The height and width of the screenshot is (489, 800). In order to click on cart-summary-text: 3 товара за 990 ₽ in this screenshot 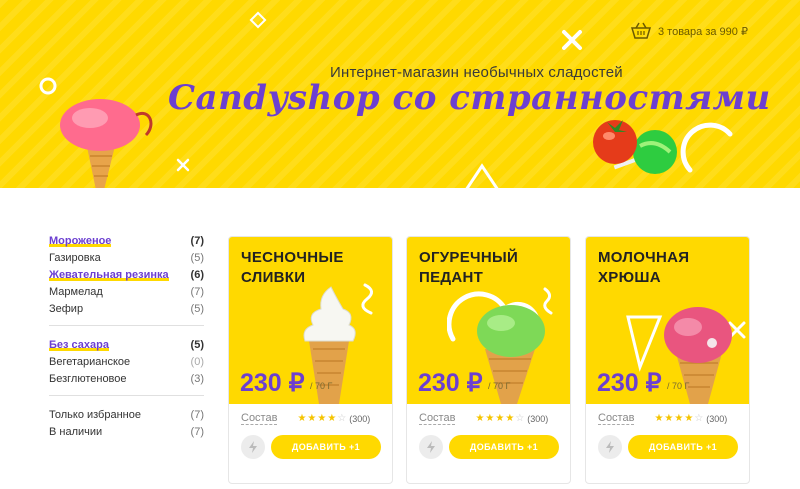, I will do `click(703, 31)`.